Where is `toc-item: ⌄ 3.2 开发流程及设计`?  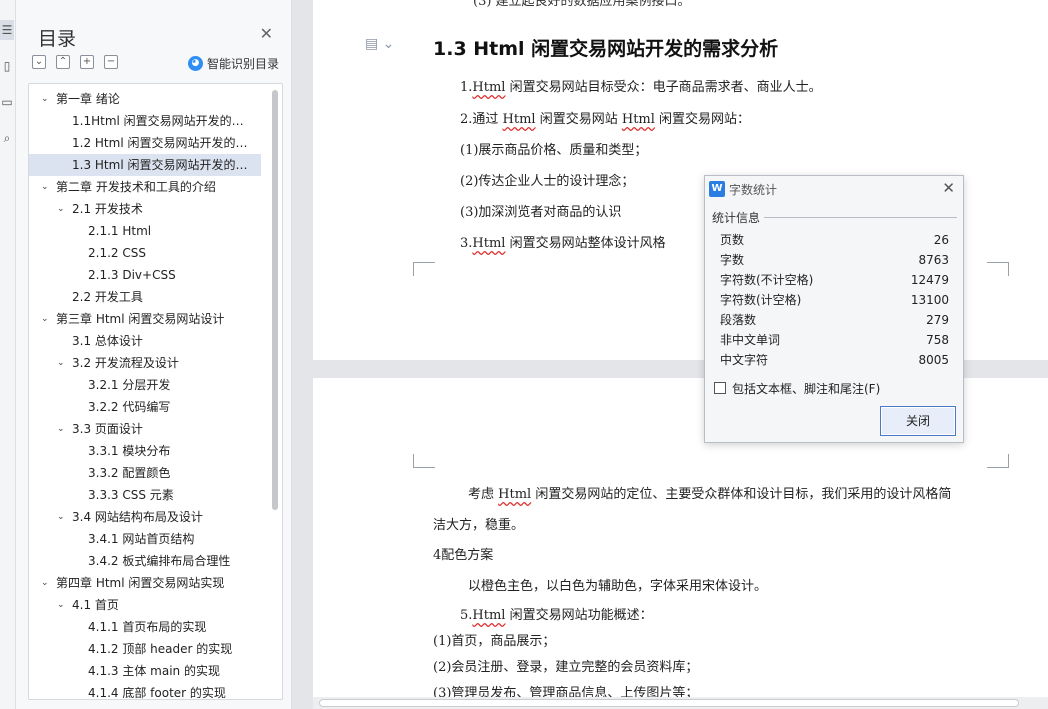 toc-item: ⌄ 3.2 开发流程及设计 is located at coordinates (145, 363).